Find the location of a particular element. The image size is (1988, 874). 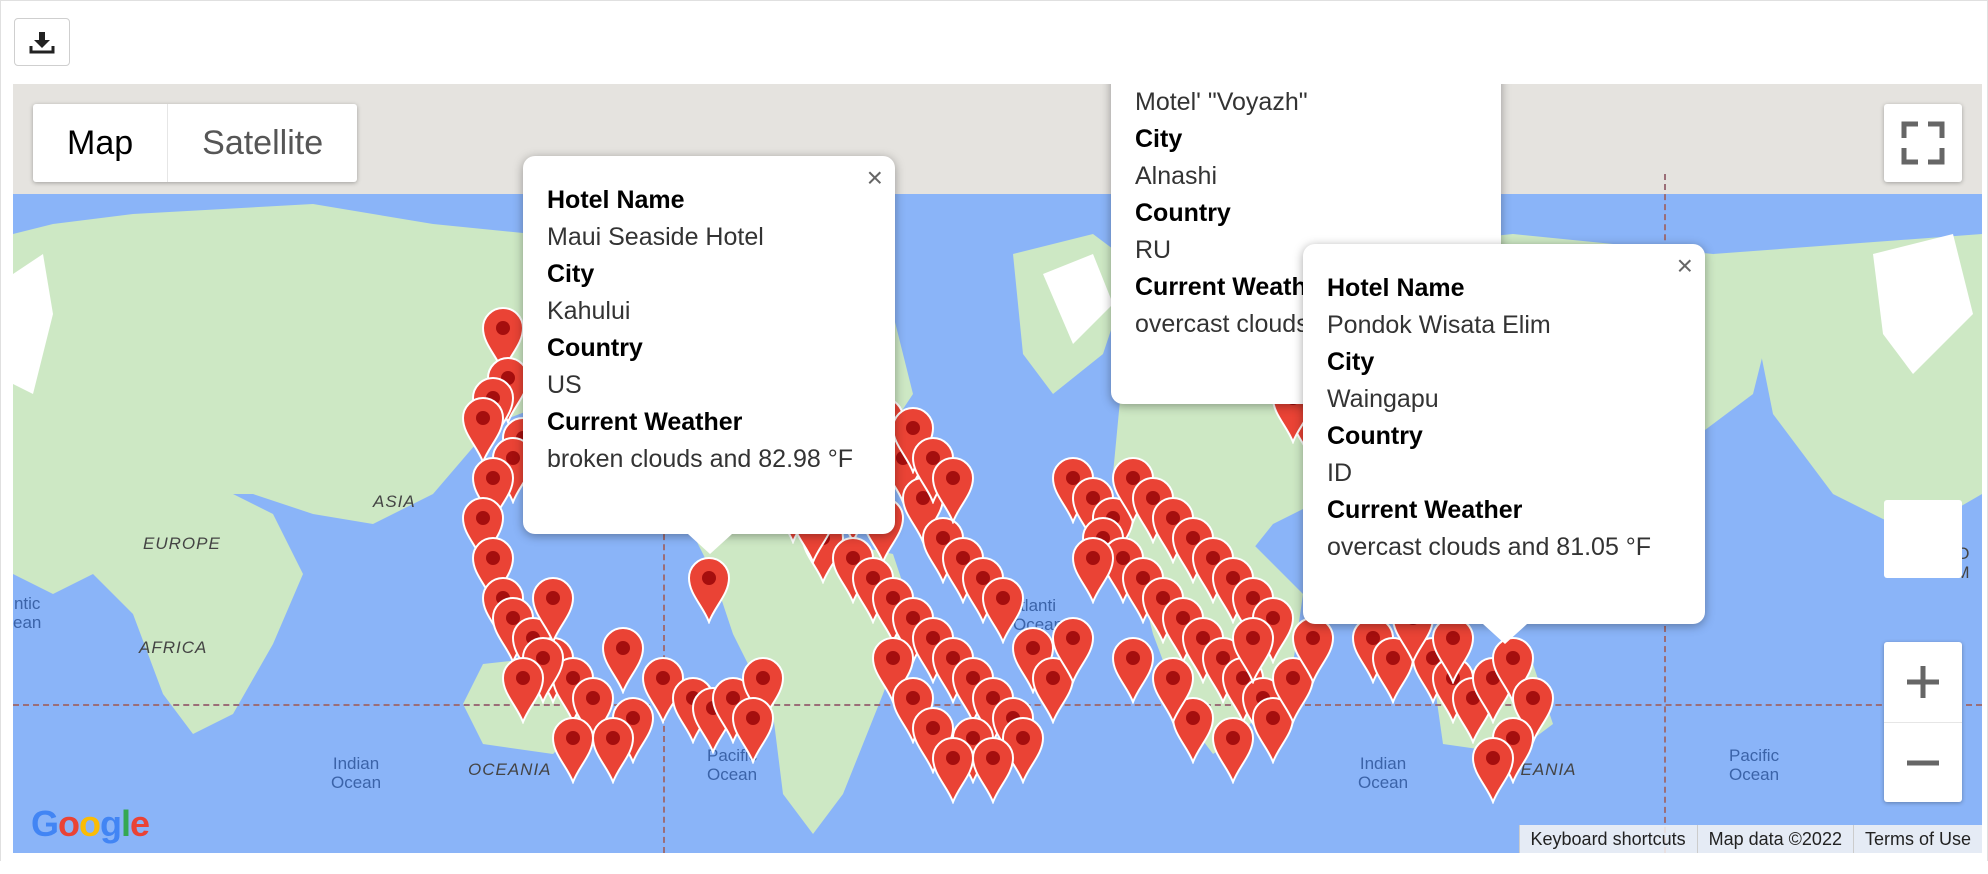

fullscreen-icon is located at coordinates (1923, 143).